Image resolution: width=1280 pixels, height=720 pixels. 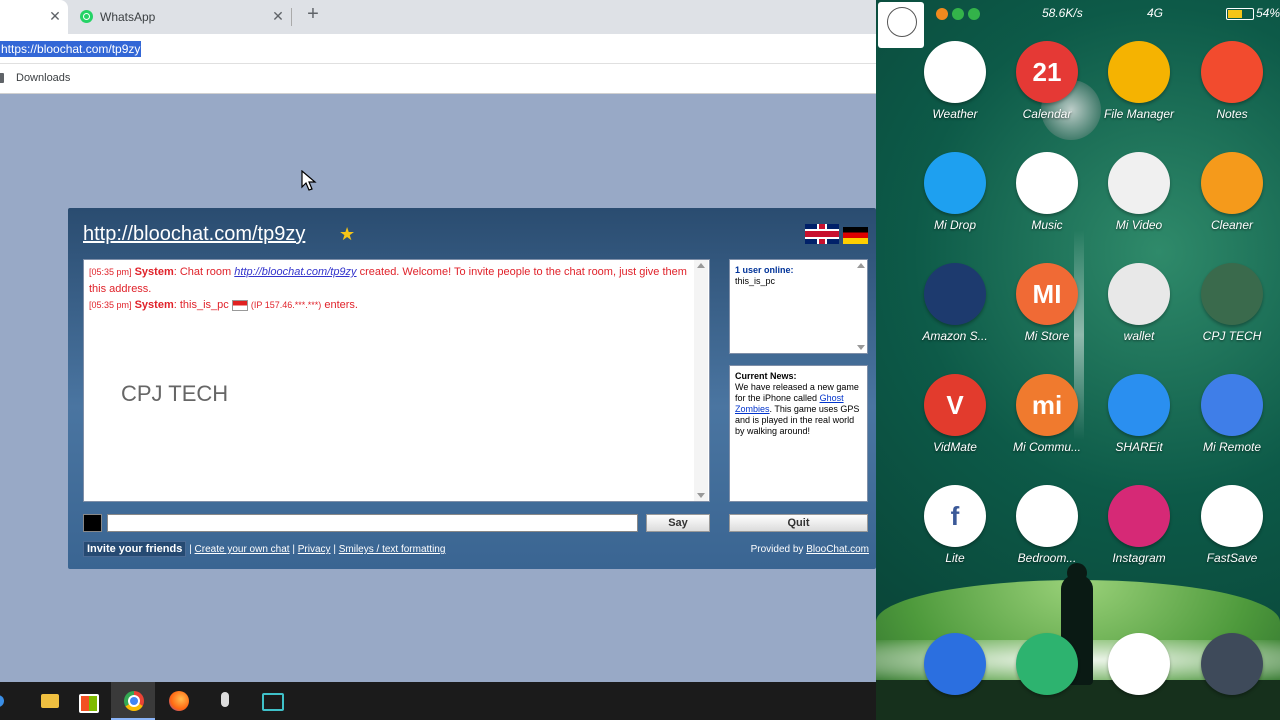 I want to click on app-icon: MI, so click(x=1047, y=294).